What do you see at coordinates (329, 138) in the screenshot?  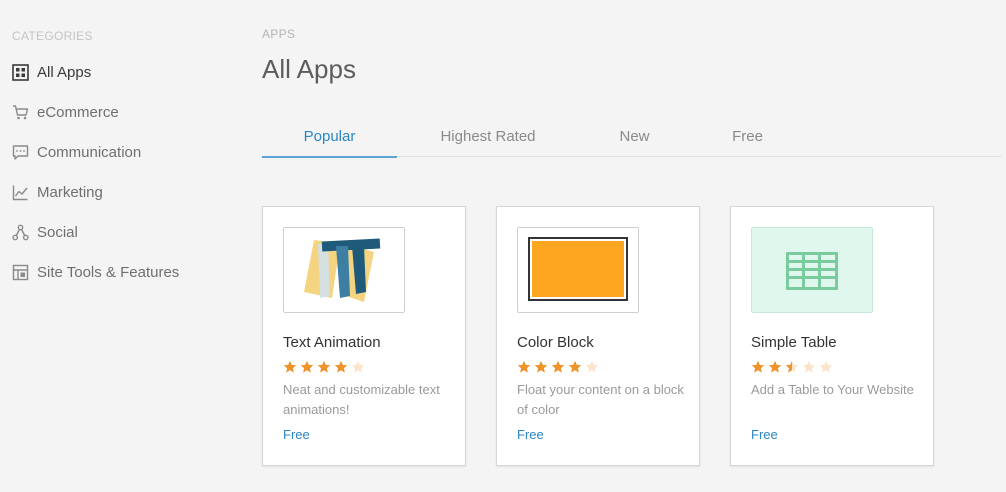 I see `tab-popular: Popular` at bounding box center [329, 138].